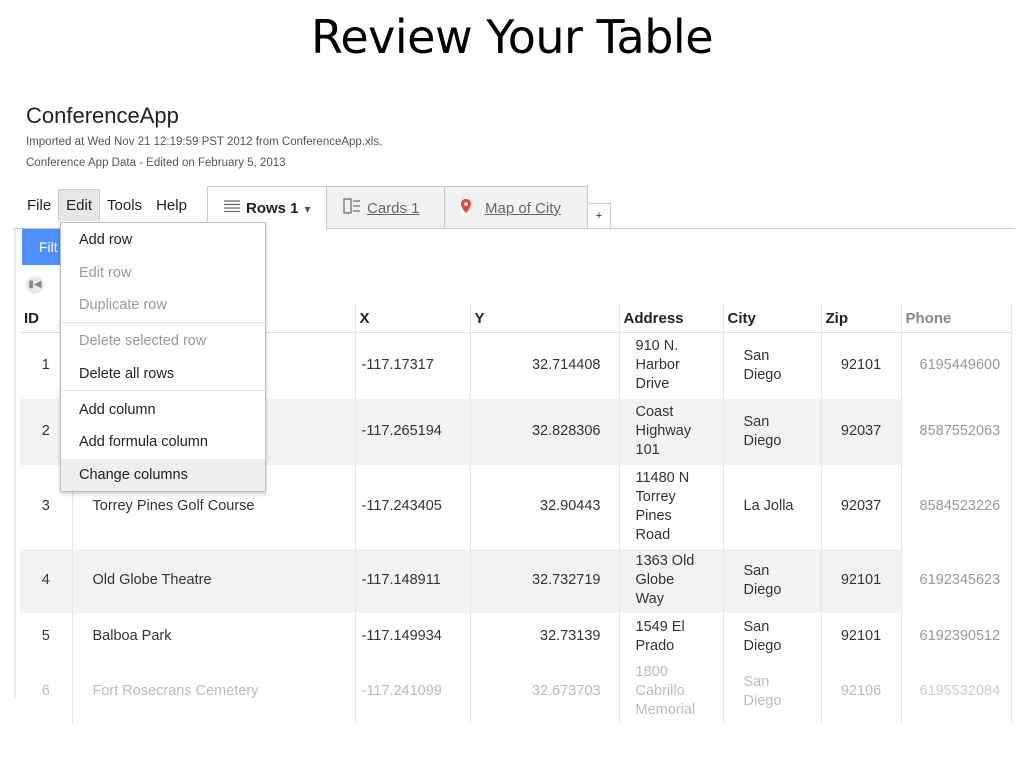 This screenshot has height=768, width=1024. Describe the element at coordinates (352, 208) in the screenshot. I see `cards-icon` at that location.